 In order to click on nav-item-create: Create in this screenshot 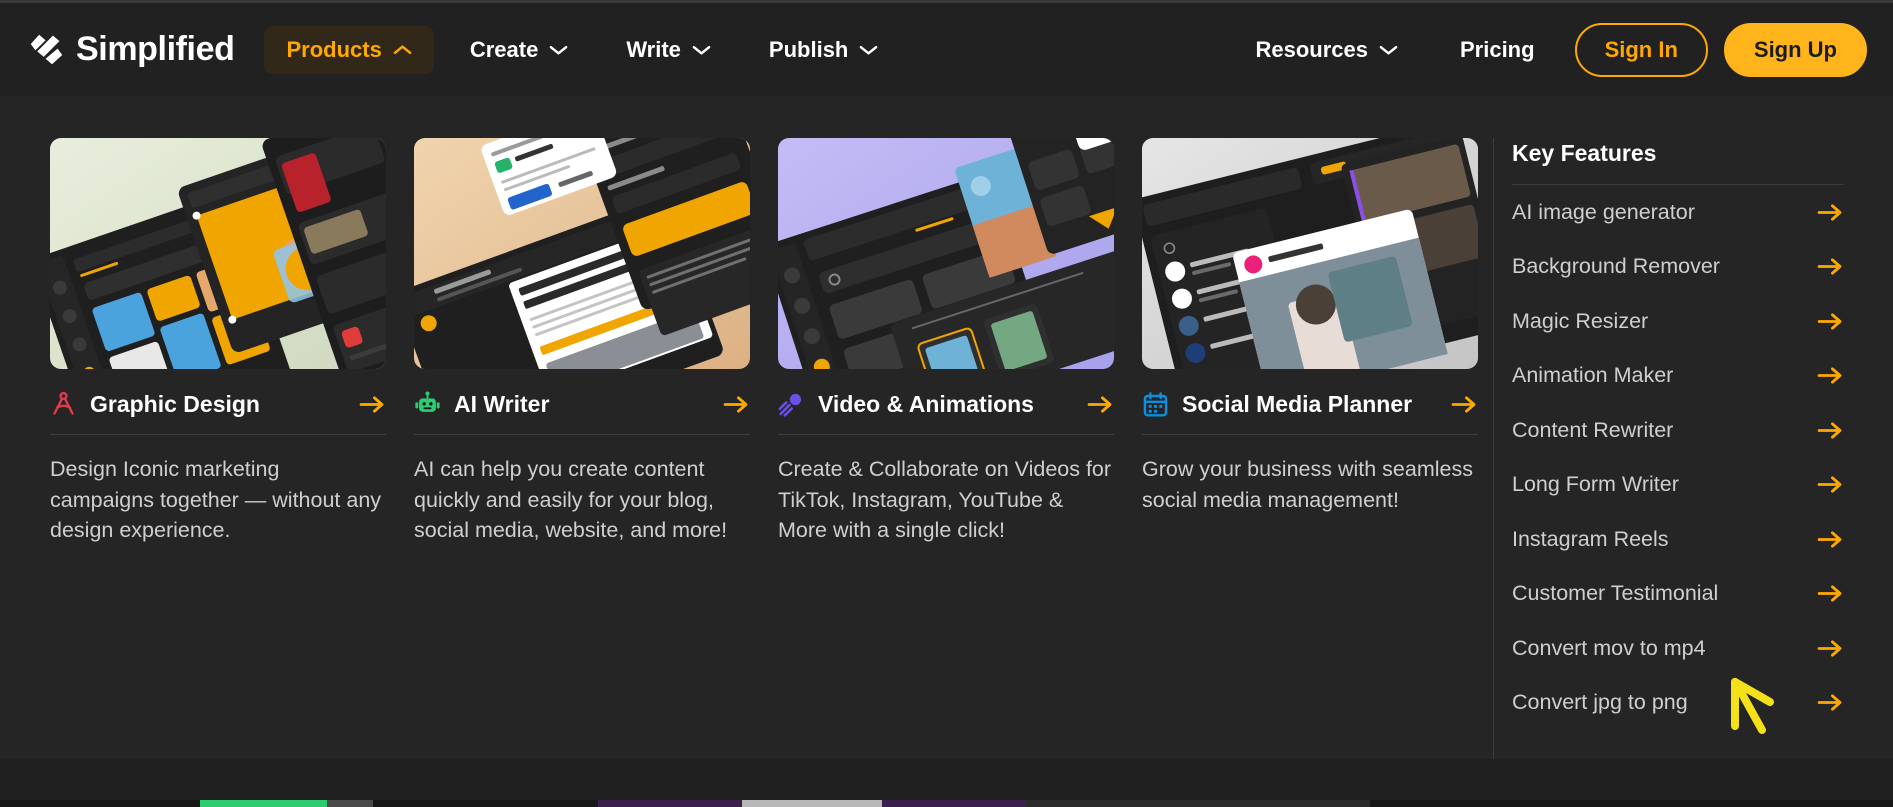, I will do `click(519, 50)`.